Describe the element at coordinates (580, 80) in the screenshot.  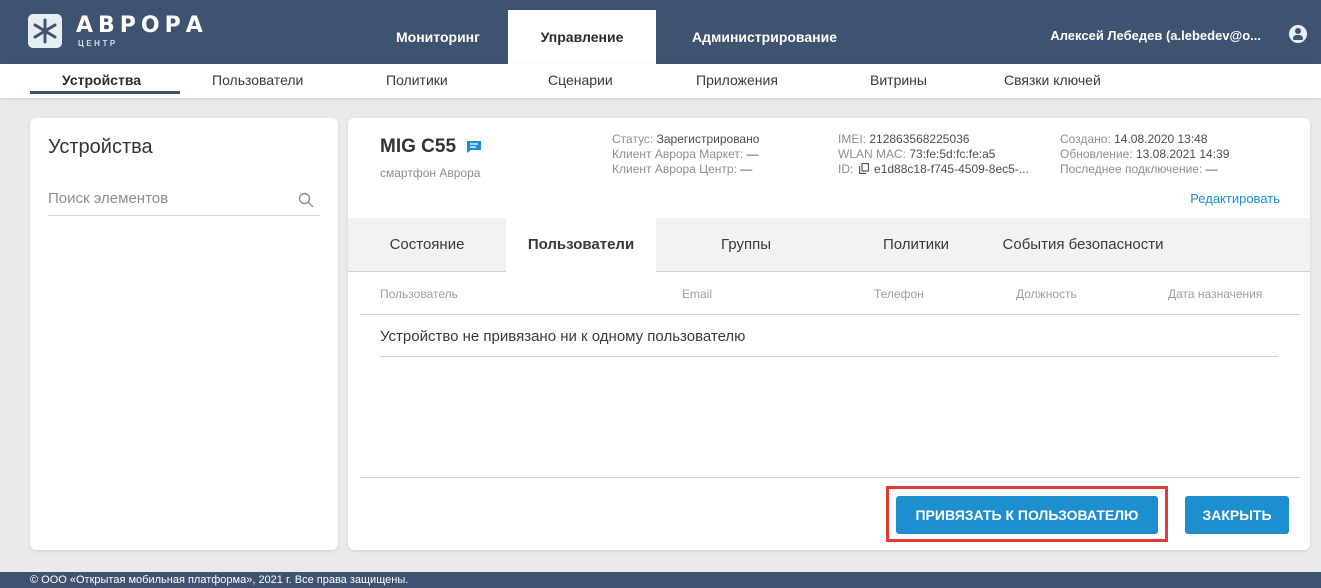
I see `subnav-scenarios: Сценарии` at that location.